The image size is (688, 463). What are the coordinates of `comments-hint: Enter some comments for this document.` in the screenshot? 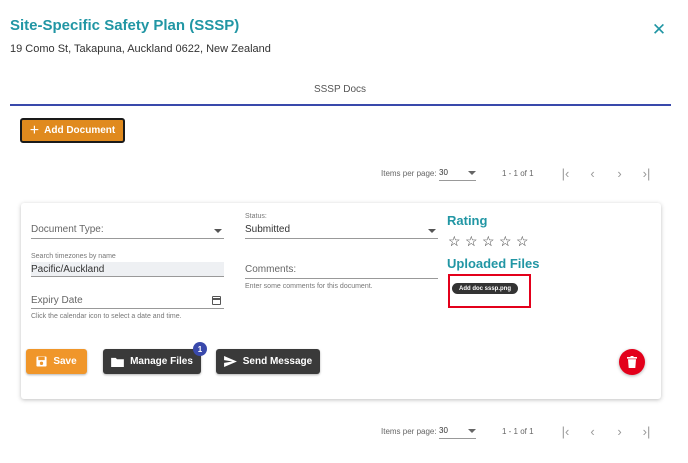 It's located at (309, 286).